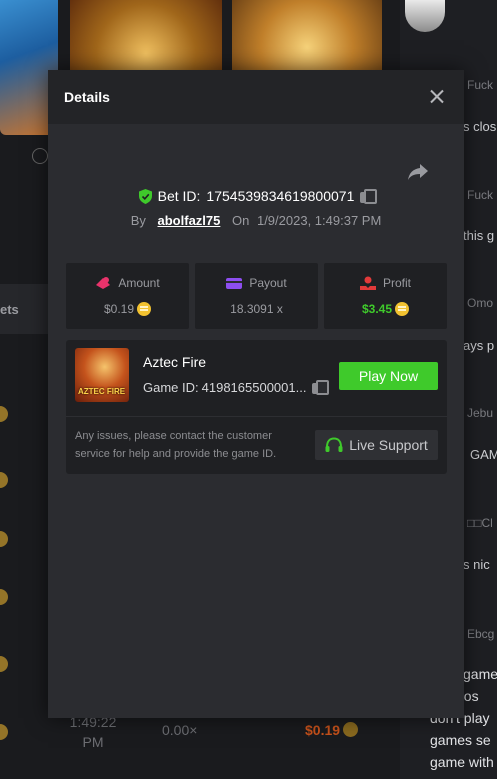 This screenshot has height=779, width=497. What do you see at coordinates (462, 762) in the screenshot?
I see `chat-message-line: game with` at bounding box center [462, 762].